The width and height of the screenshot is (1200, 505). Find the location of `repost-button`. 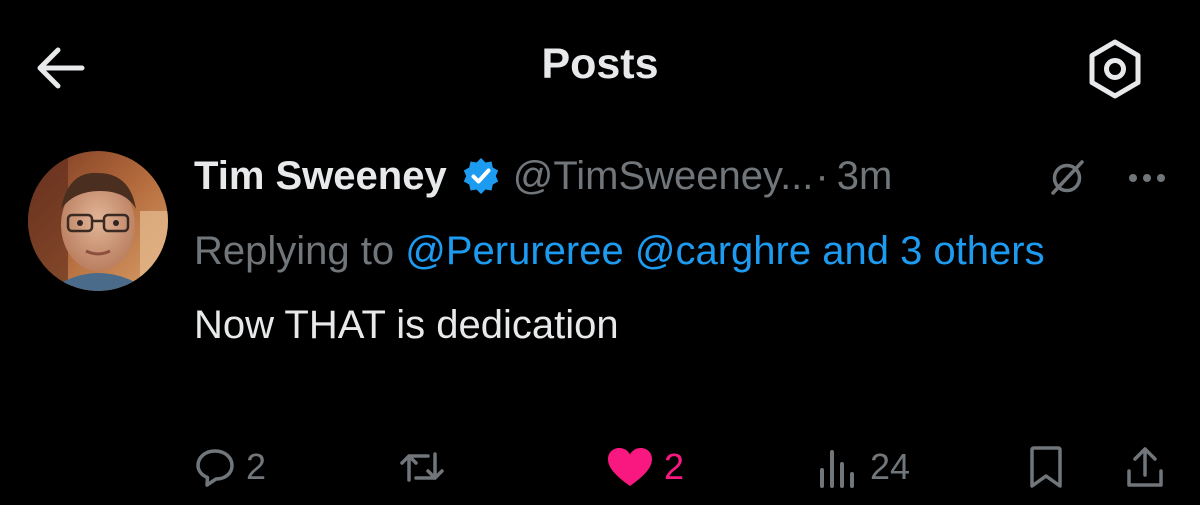

repost-button is located at coordinates (427, 467).